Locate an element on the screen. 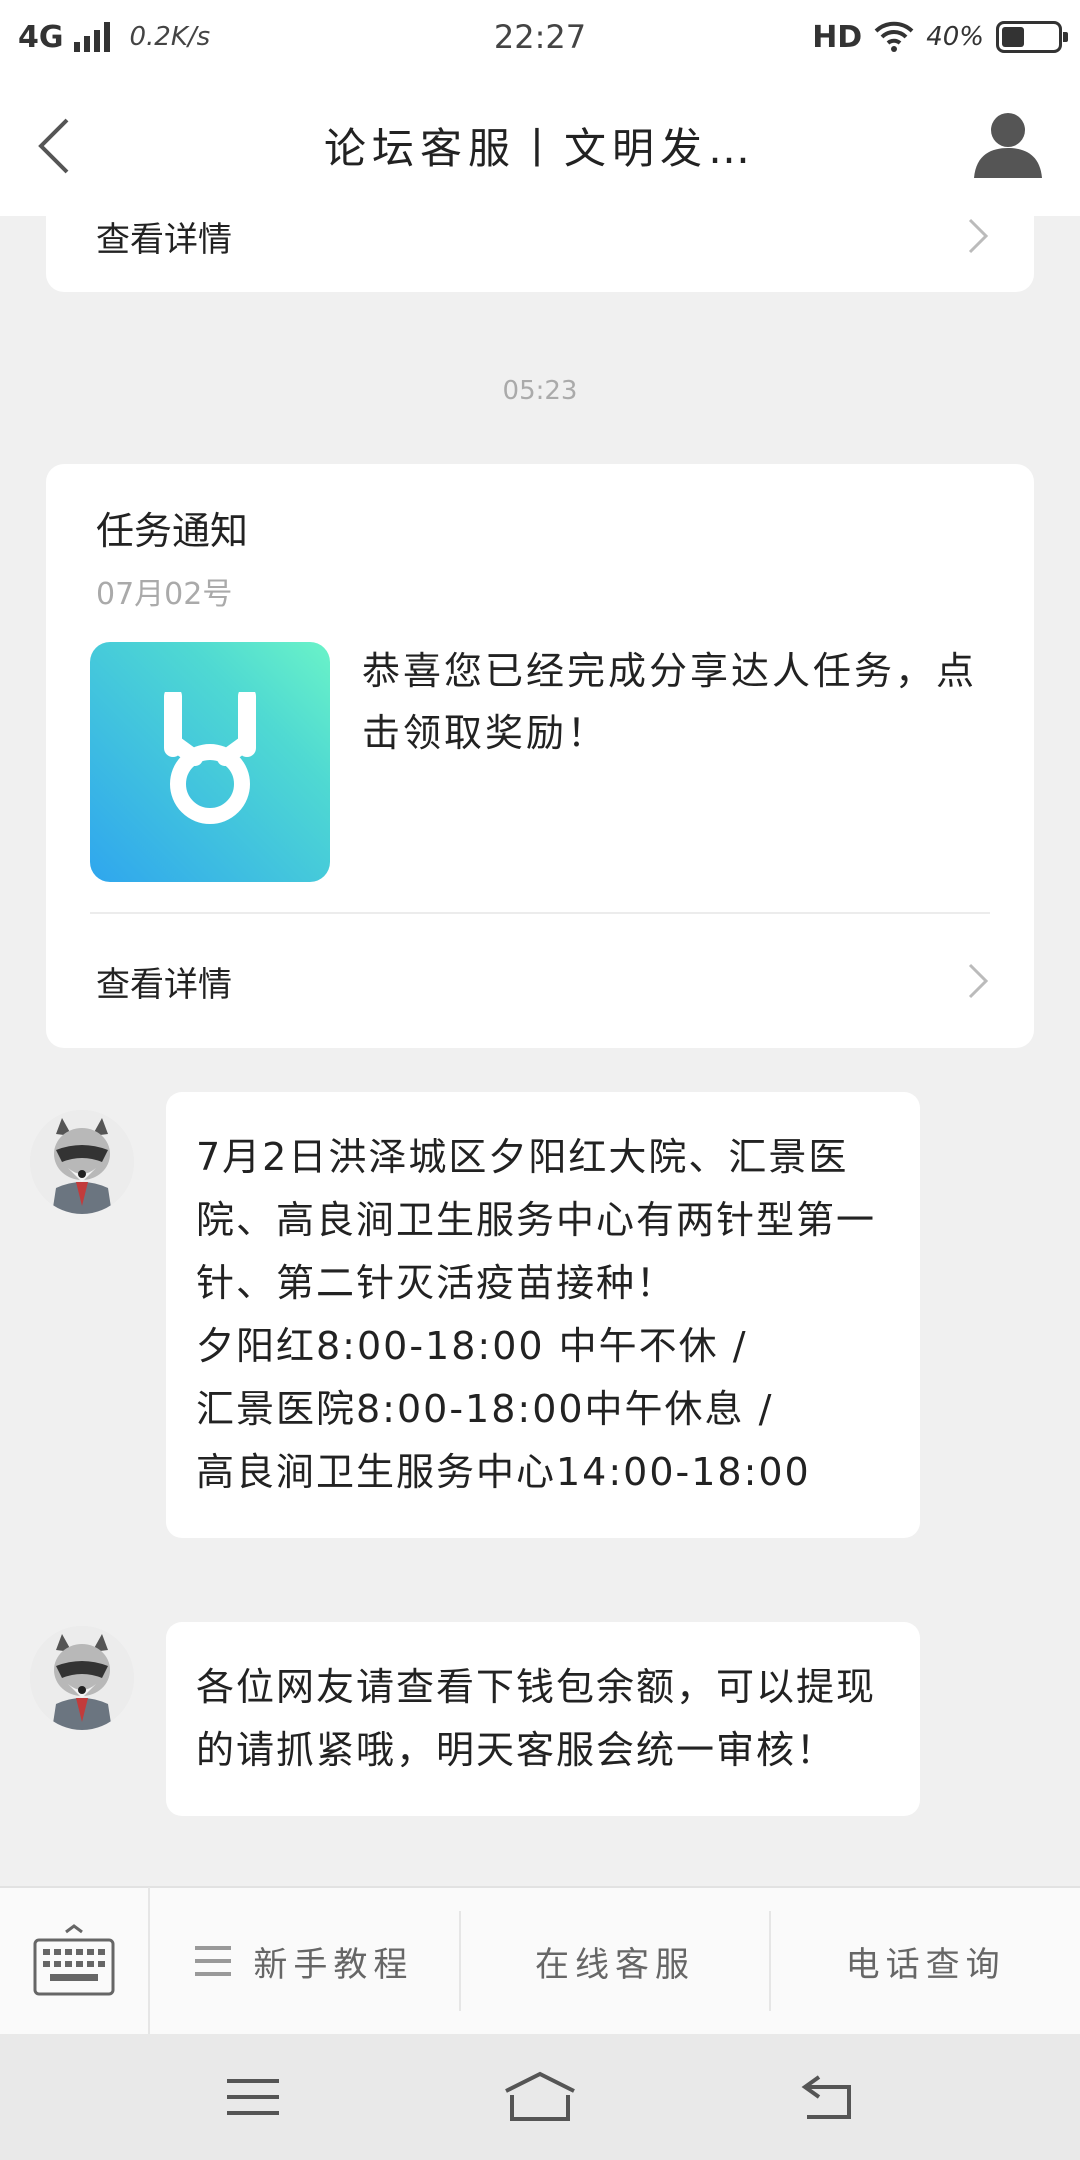  previous-card: 查看详情 is located at coordinates (540, 254).